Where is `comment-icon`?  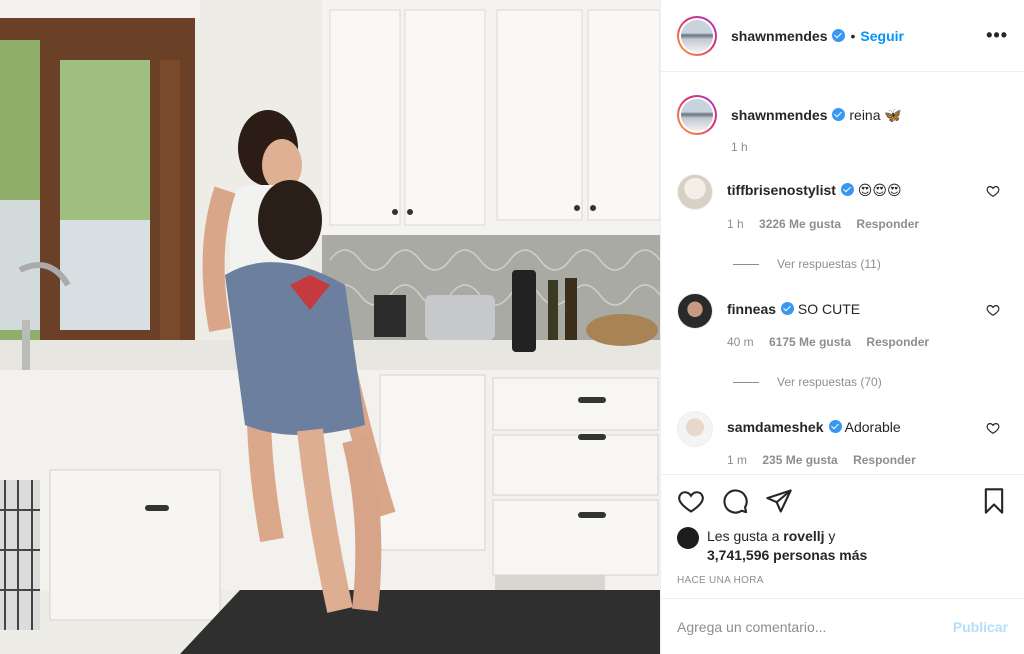 comment-icon is located at coordinates (735, 501).